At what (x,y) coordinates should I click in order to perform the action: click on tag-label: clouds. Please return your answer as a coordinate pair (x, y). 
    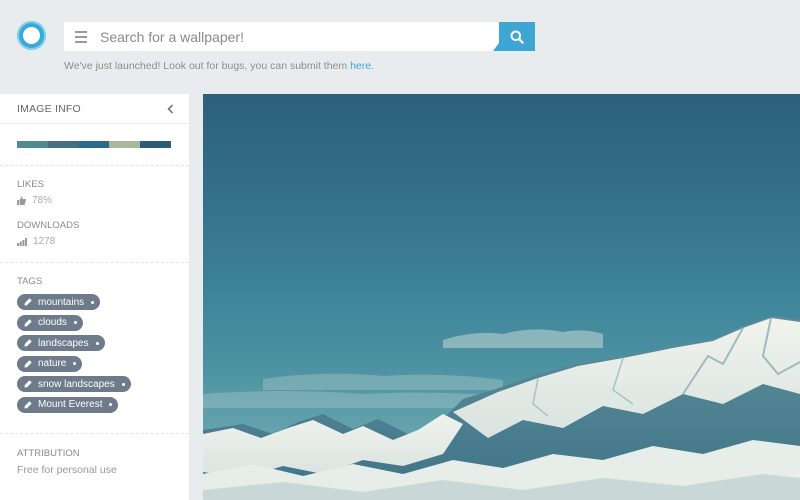
    Looking at the image, I should click on (52, 323).